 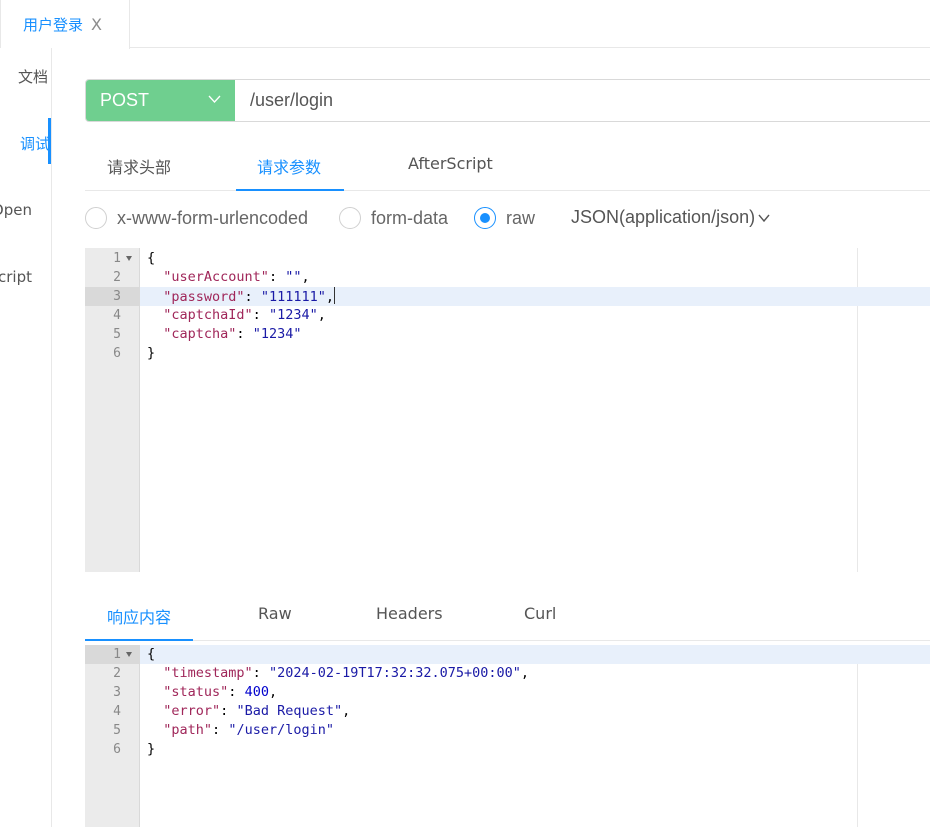 I want to click on code-line: 5 "captcha": "1234", so click(x=507, y=334).